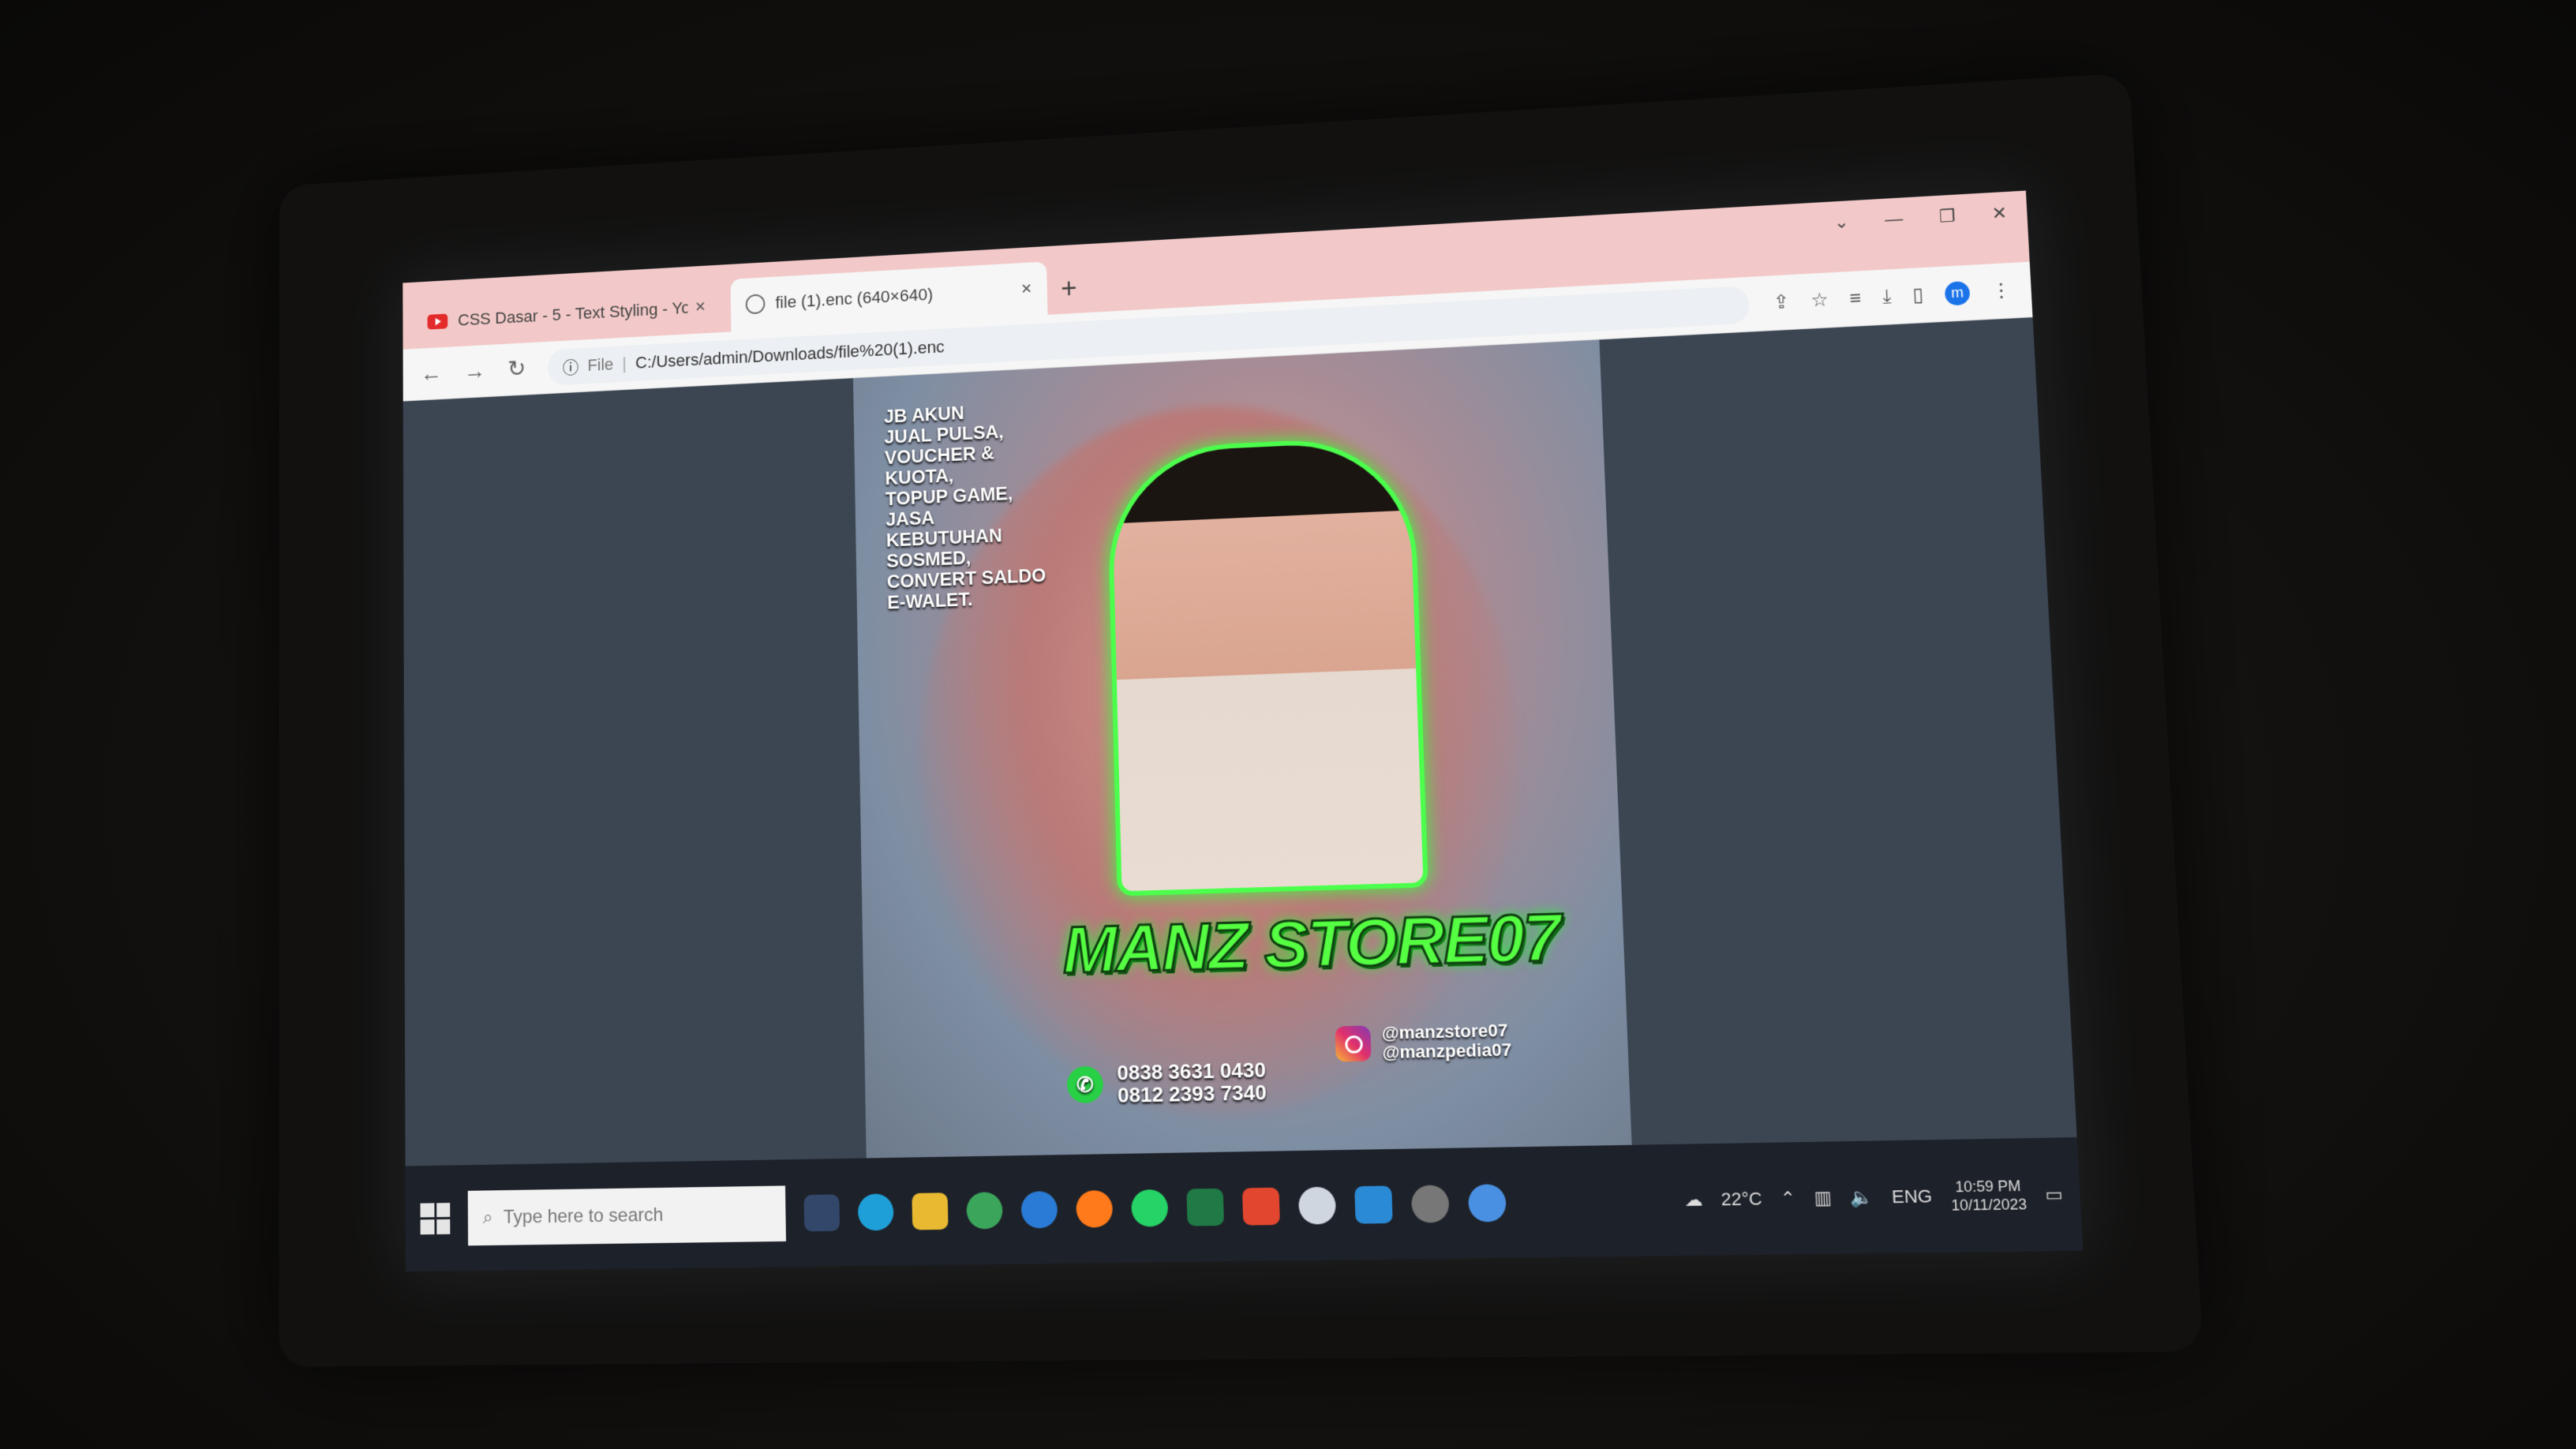  Describe the element at coordinates (1039, 1209) in the screenshot. I see `internet-explorer-icon` at that location.